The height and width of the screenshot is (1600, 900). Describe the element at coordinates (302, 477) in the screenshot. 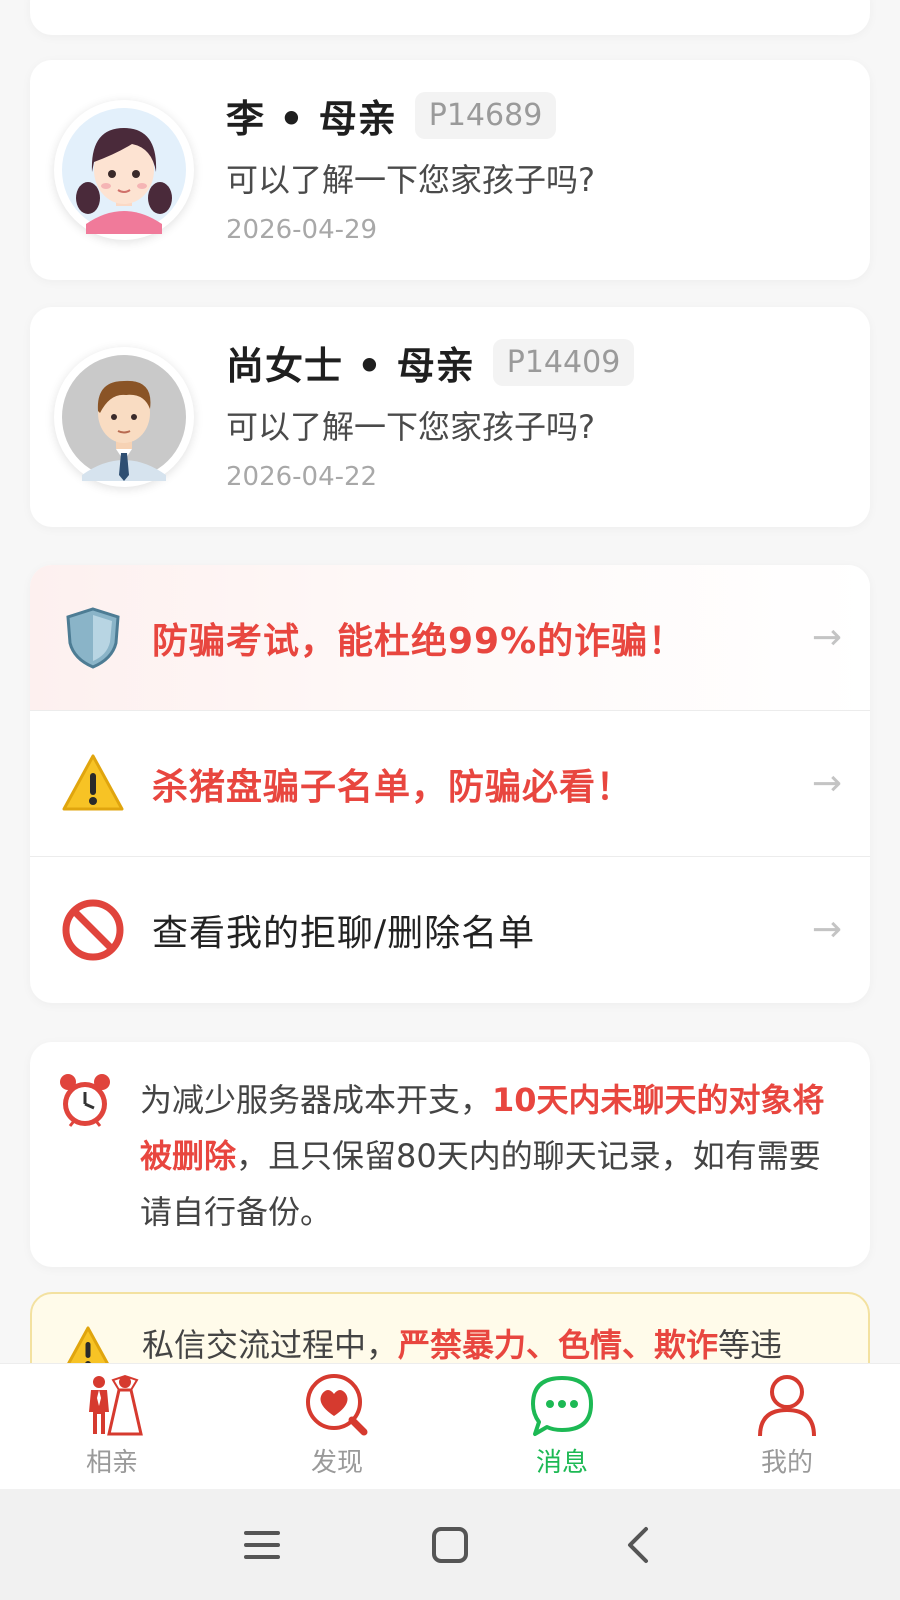

I see `message-date: 2026-04-22` at that location.